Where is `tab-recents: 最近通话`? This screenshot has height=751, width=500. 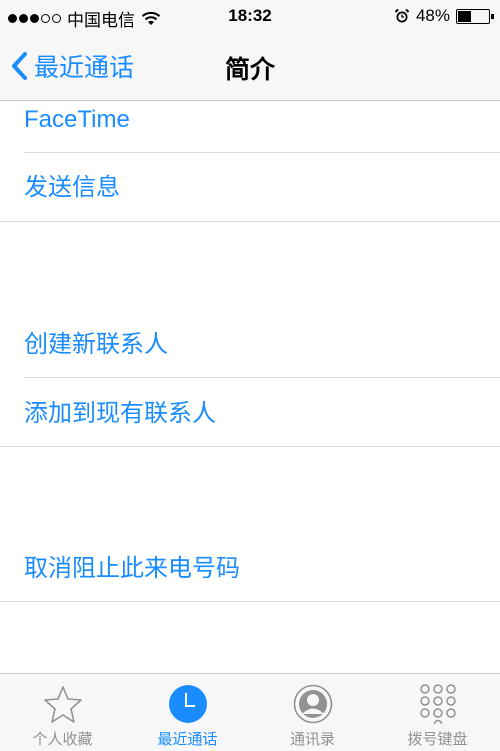 tab-recents: 最近通话 is located at coordinates (187, 712).